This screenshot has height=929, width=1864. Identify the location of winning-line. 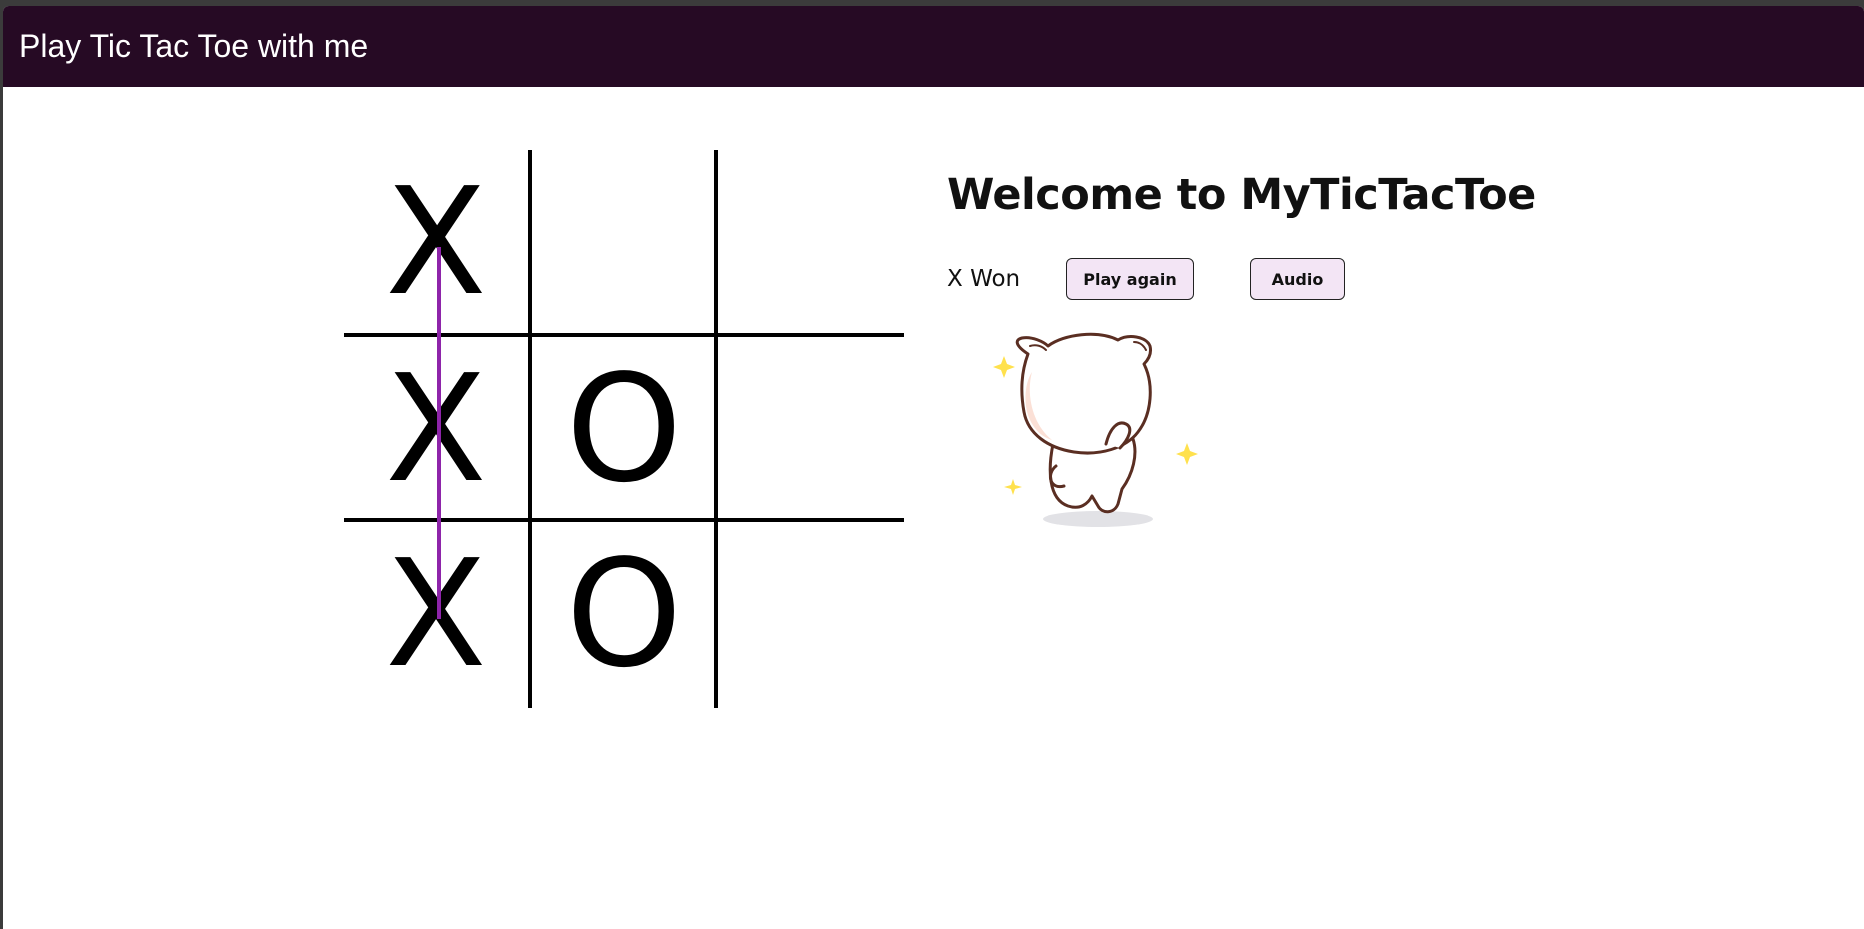
(439, 433).